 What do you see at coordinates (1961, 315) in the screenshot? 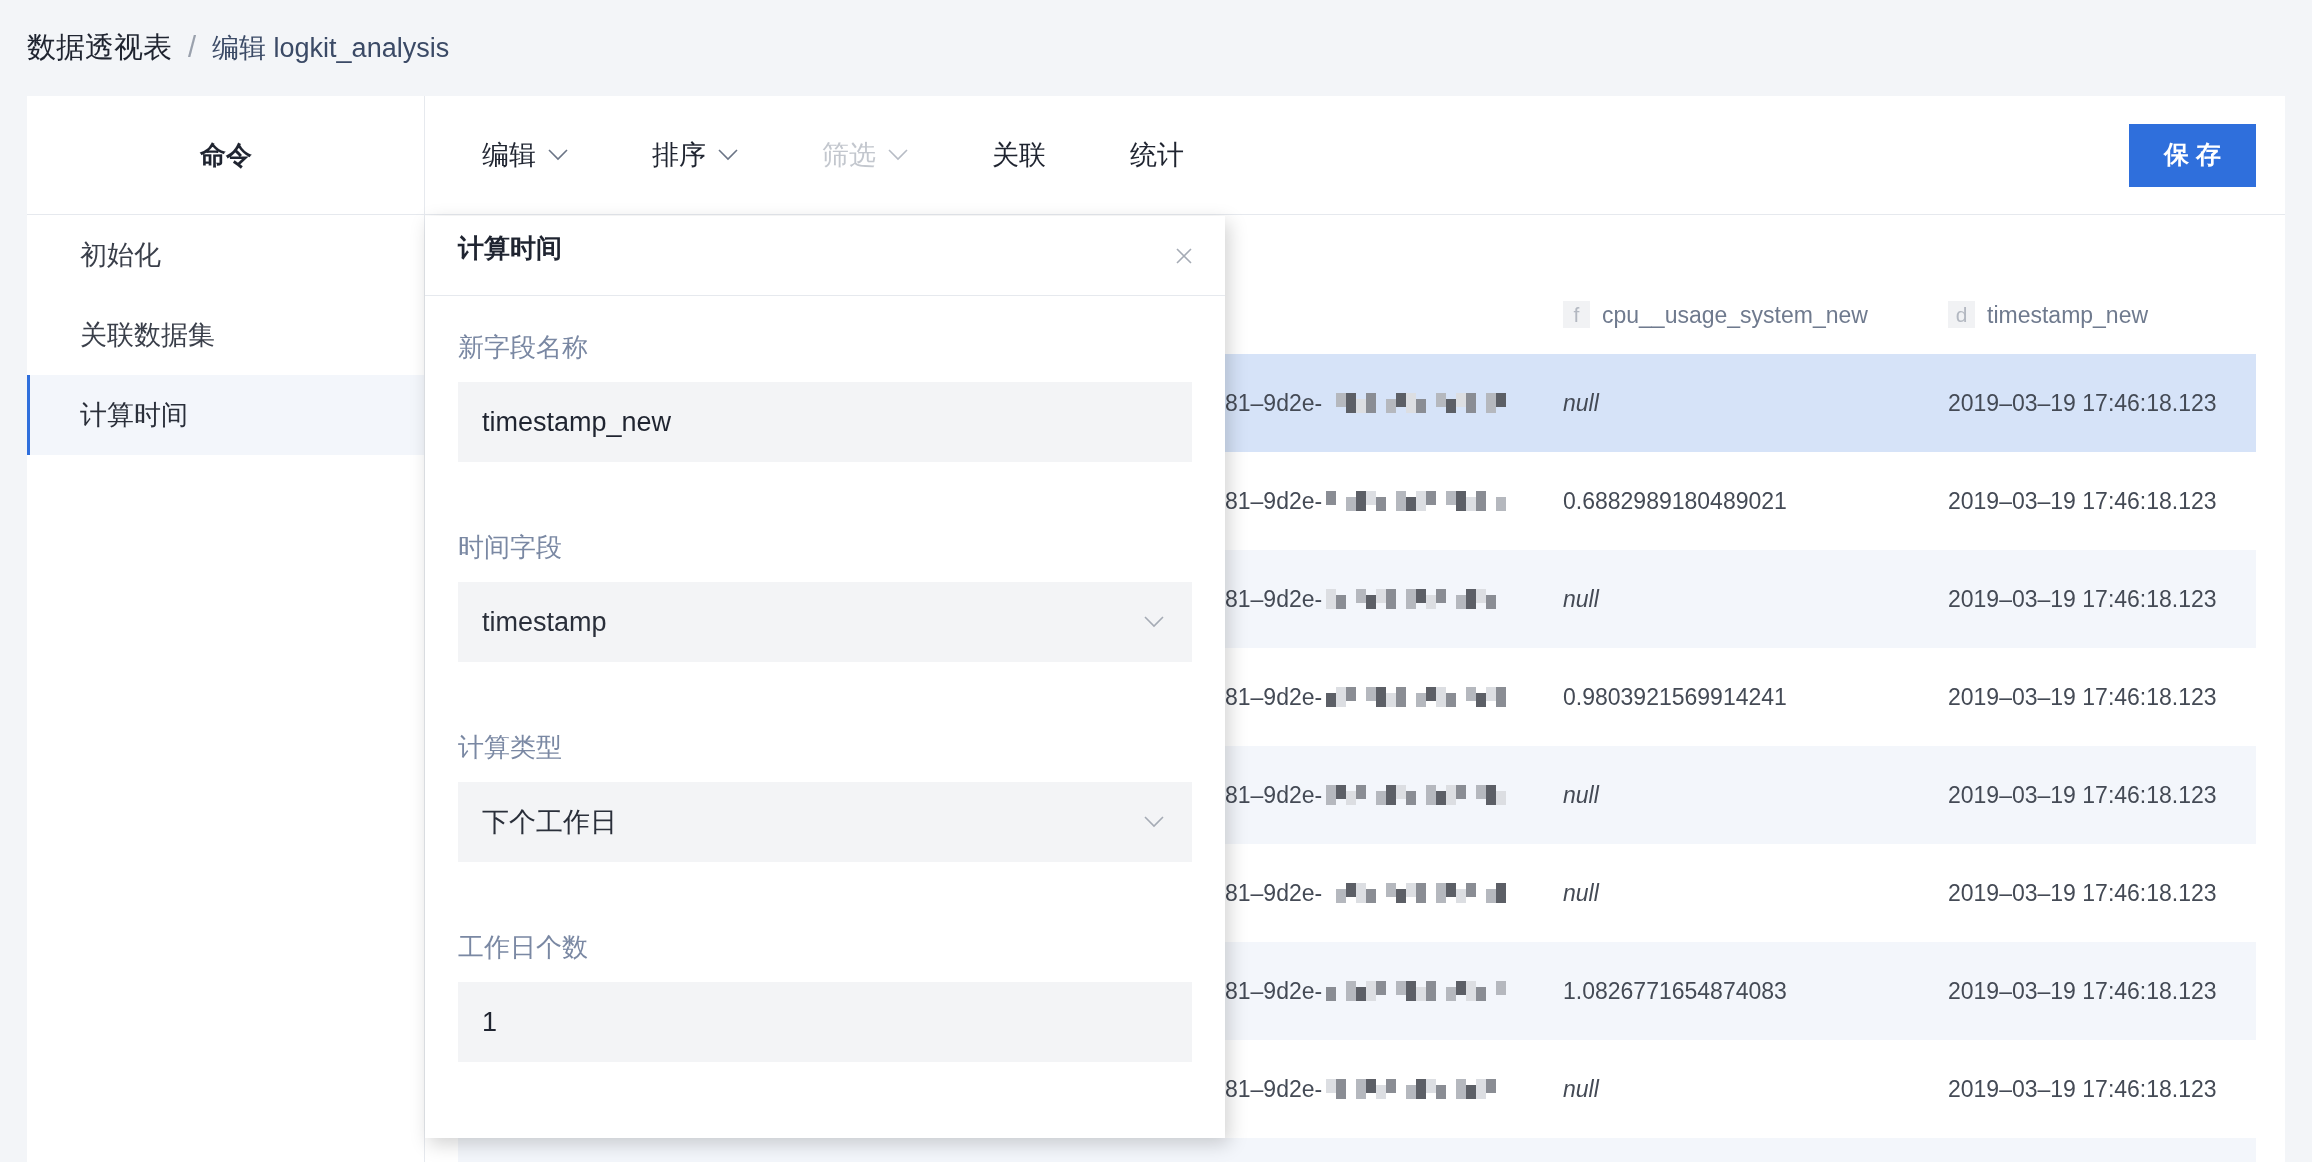
I see `type-badge: d` at bounding box center [1961, 315].